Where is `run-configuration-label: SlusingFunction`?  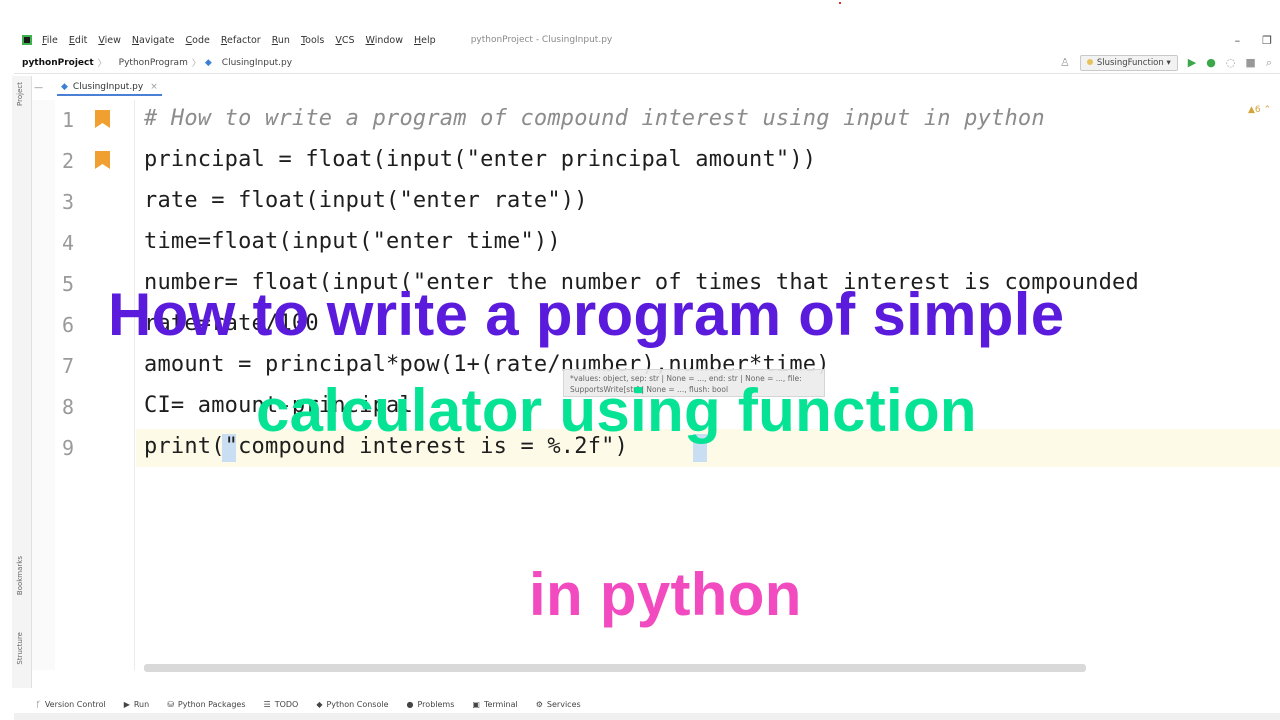 run-configuration-label: SlusingFunction is located at coordinates (1130, 62).